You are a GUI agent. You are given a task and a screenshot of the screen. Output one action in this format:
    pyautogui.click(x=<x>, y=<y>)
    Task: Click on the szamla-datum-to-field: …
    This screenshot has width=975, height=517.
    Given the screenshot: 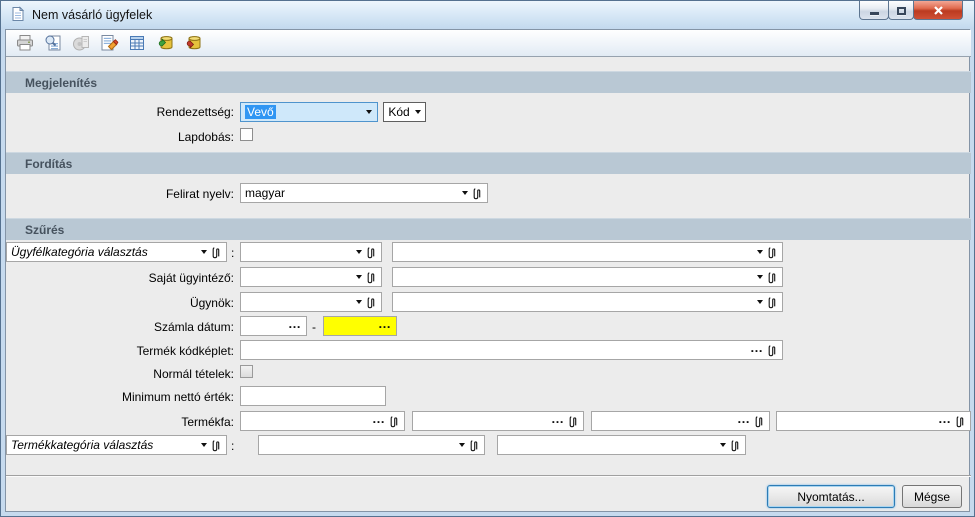 What is the action you would take?
    pyautogui.click(x=360, y=326)
    